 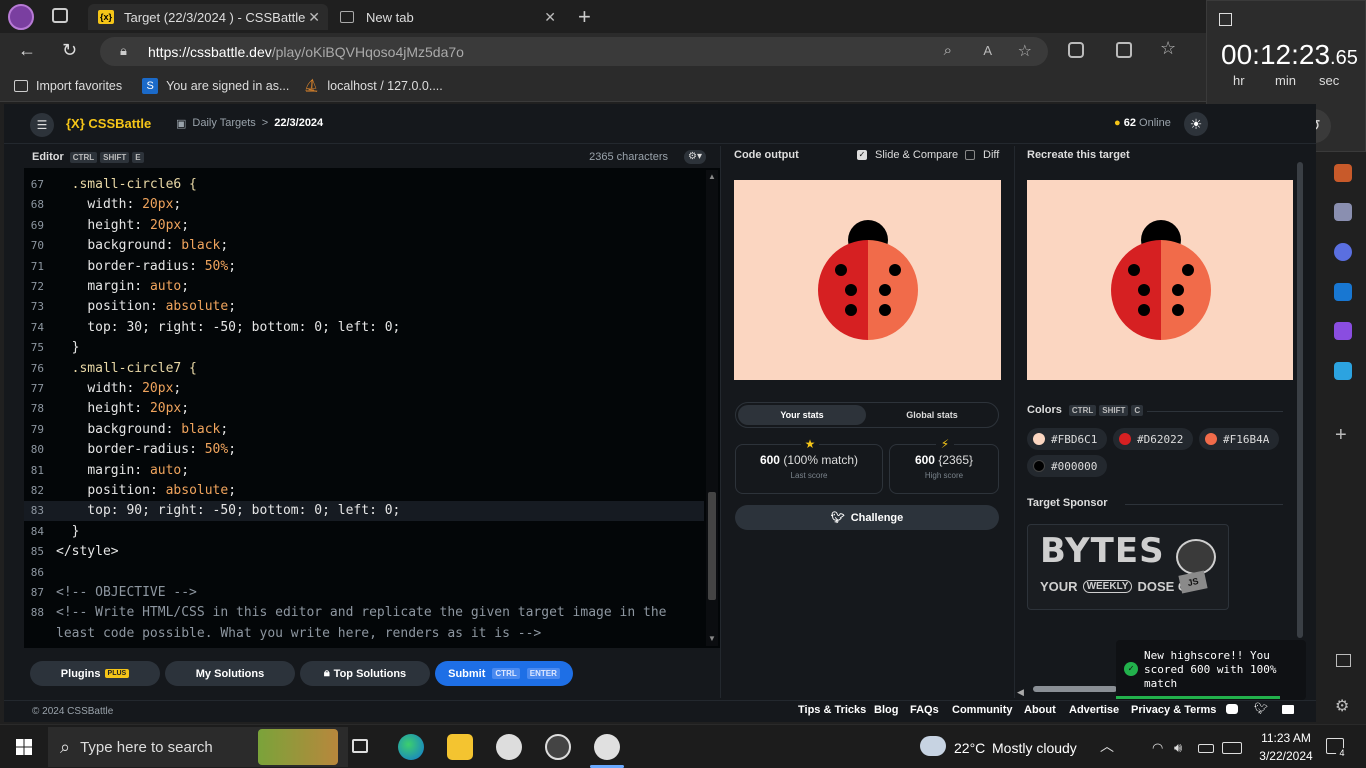 What do you see at coordinates (364, 307) in the screenshot?
I see `code-line: 73 position: absolute;` at bounding box center [364, 307].